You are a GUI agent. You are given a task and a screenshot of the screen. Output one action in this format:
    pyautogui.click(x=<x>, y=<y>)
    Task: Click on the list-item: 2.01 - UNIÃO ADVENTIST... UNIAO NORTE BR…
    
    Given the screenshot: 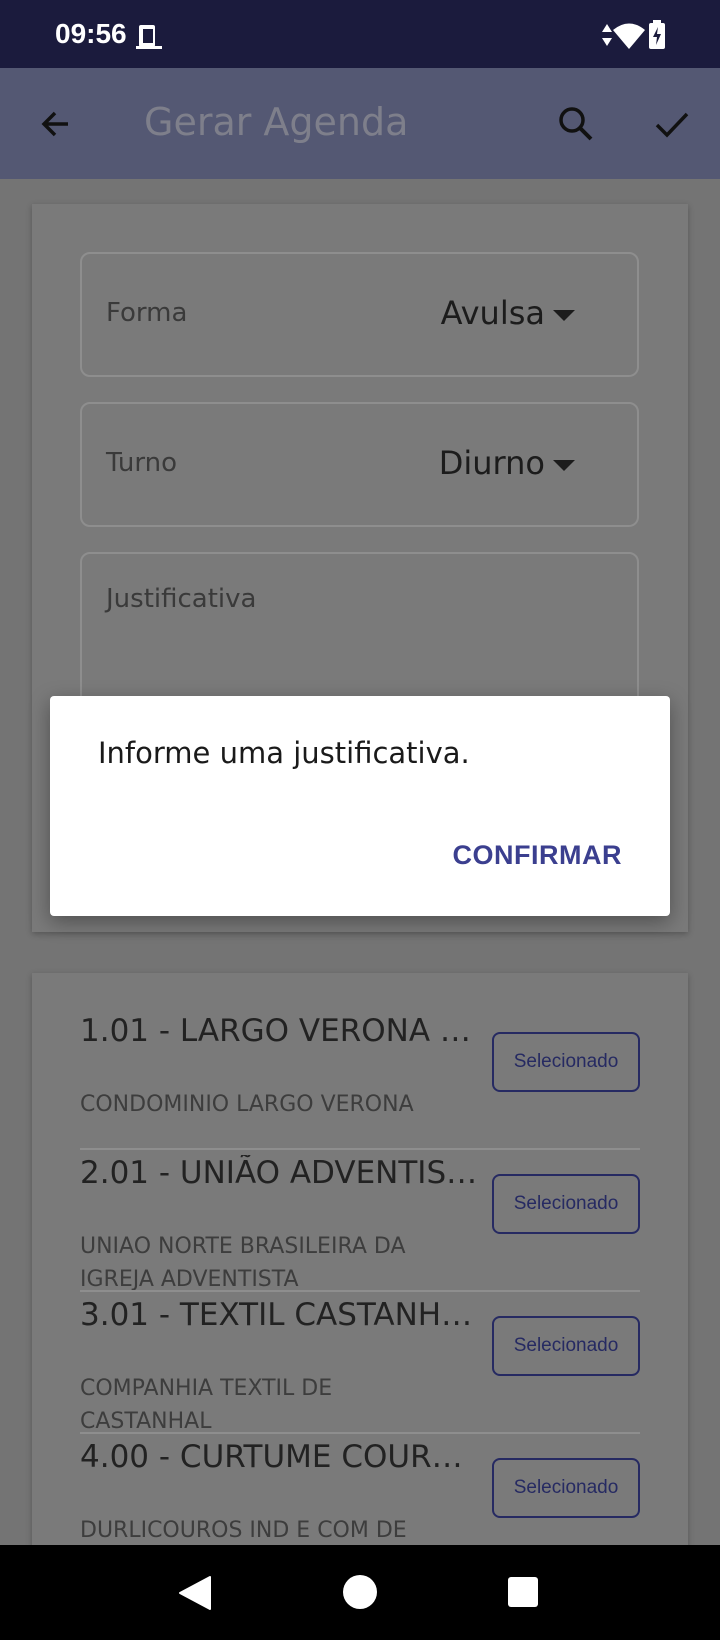 What is the action you would take?
    pyautogui.click(x=360, y=1225)
    